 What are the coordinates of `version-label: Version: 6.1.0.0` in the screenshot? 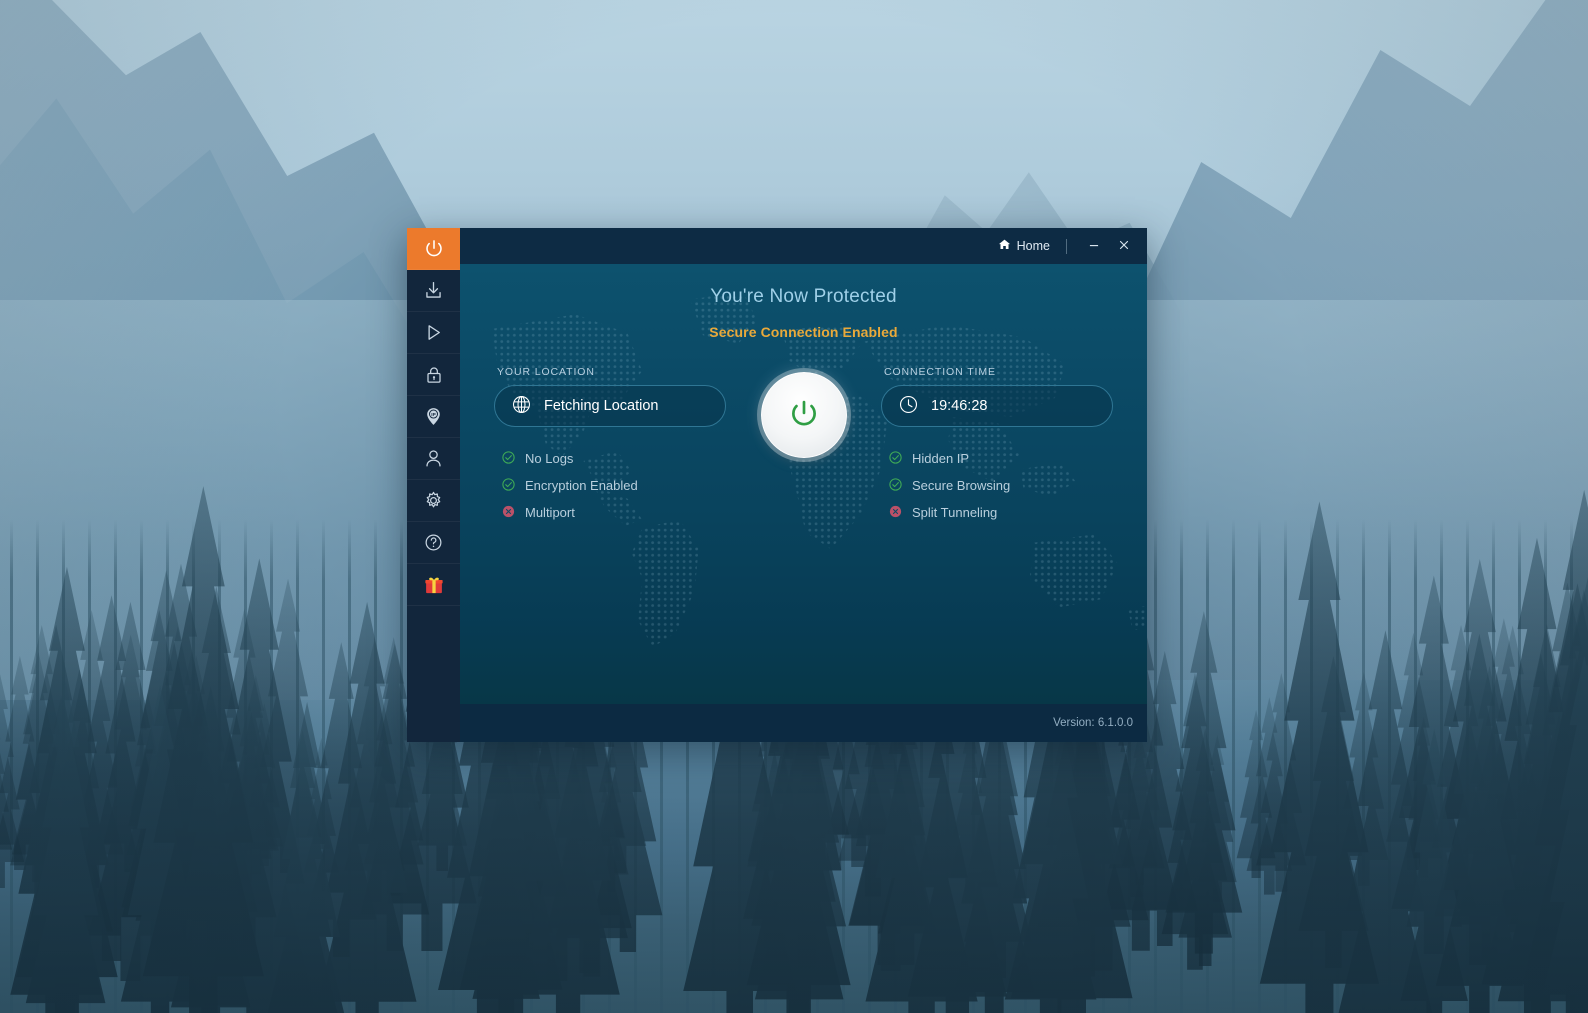 It's located at (1093, 723).